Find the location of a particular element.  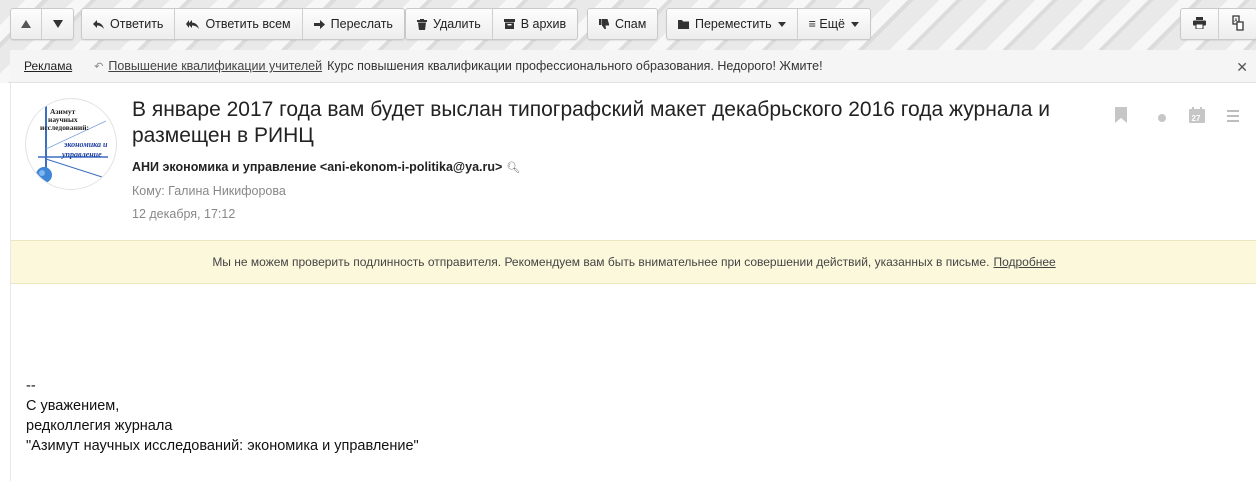

search-icon: 🔍︎ is located at coordinates (513, 168).